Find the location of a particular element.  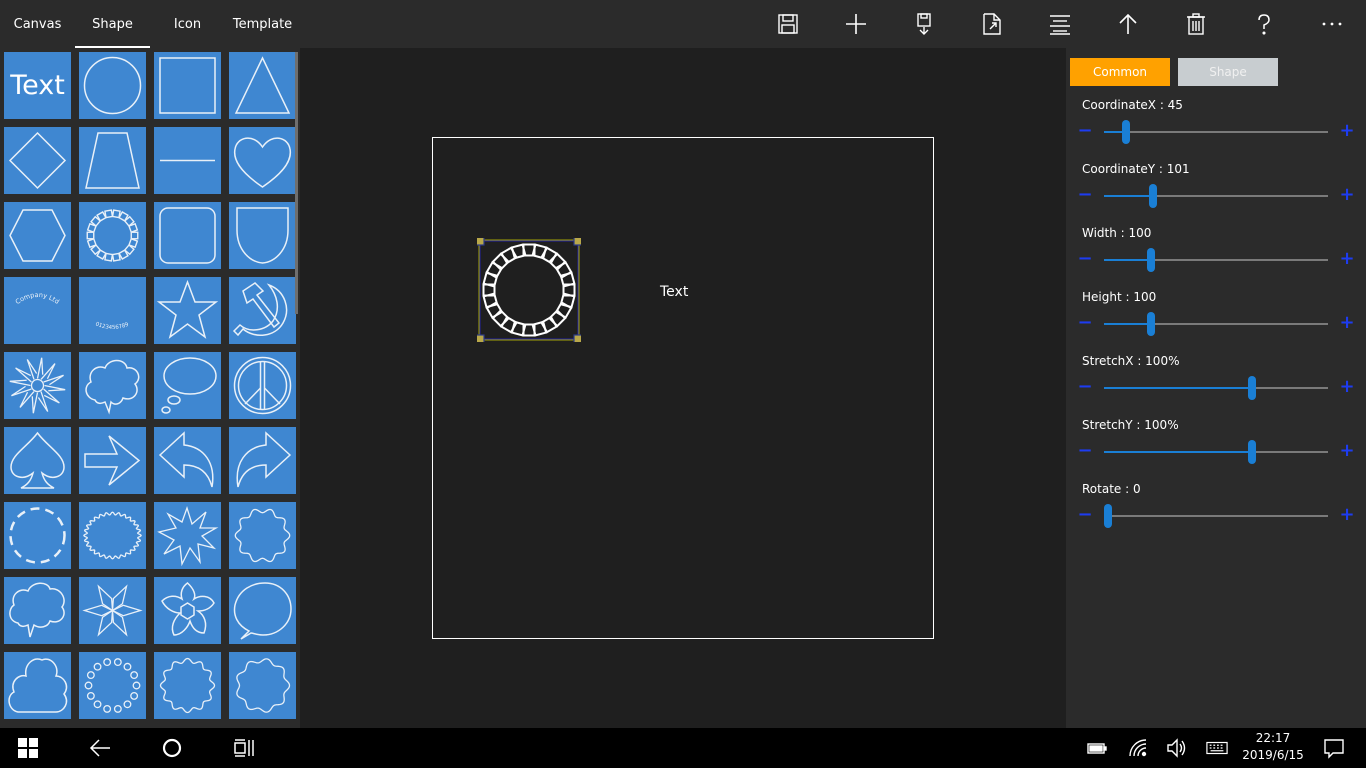

shape-hexagon-tile is located at coordinates (37, 235).